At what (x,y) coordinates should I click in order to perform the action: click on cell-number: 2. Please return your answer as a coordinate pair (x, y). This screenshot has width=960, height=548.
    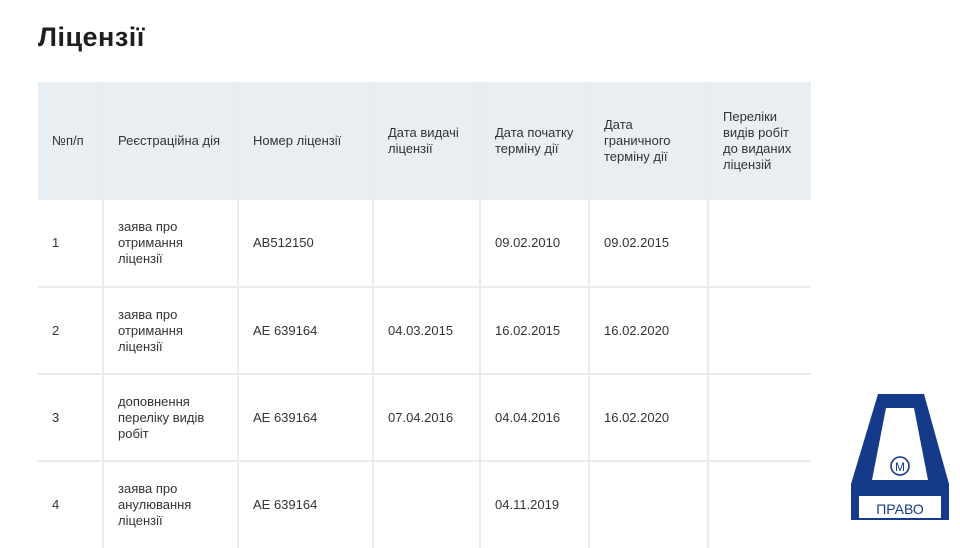
    Looking at the image, I should click on (71, 330).